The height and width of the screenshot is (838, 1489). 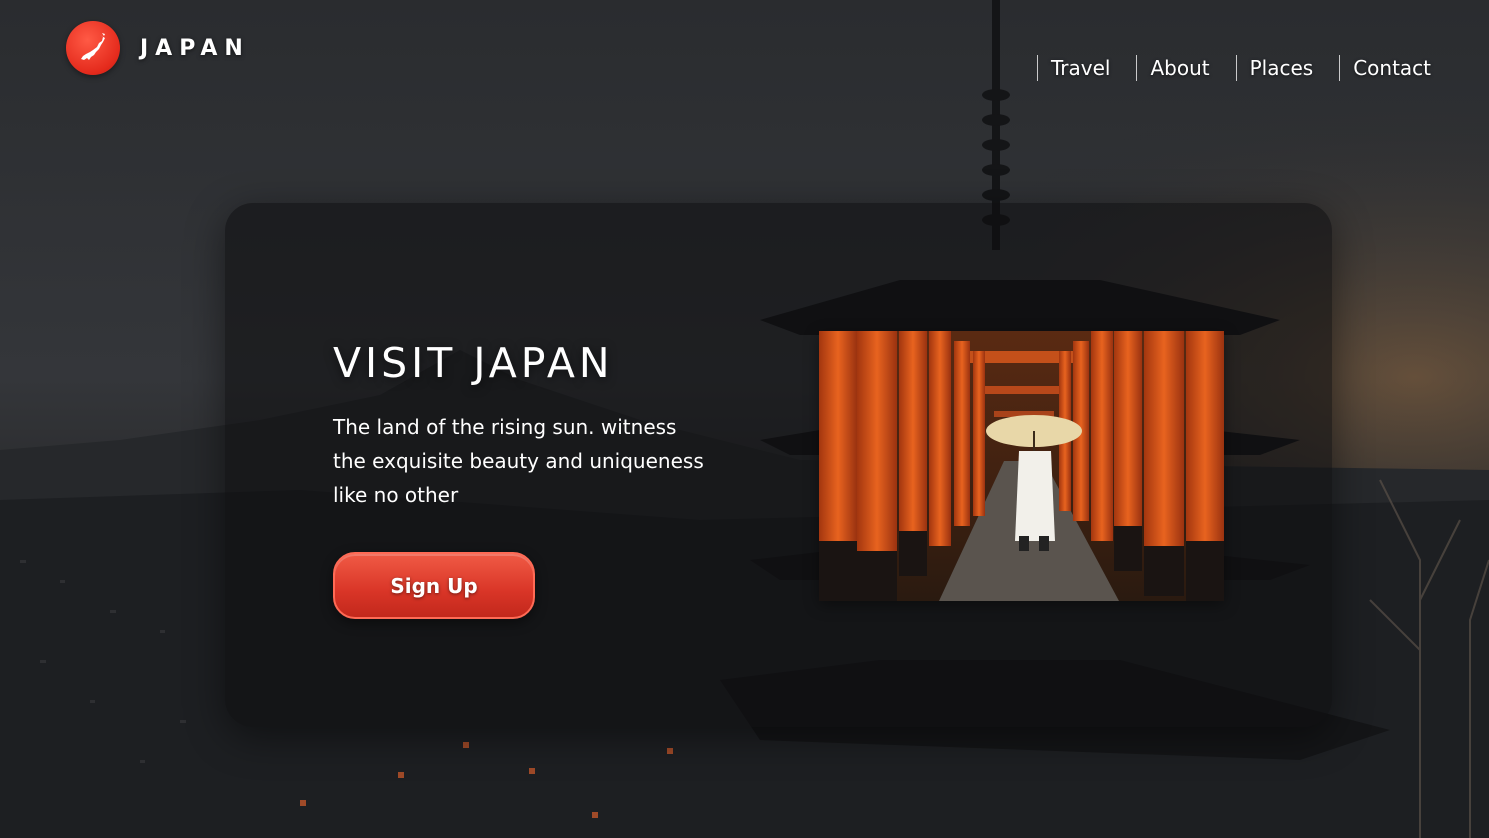 What do you see at coordinates (195, 48) in the screenshot?
I see `brand-name: JAPAN` at bounding box center [195, 48].